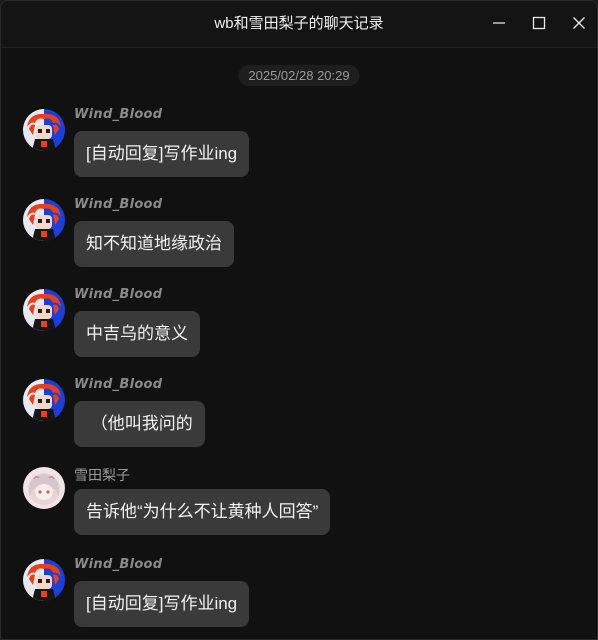 This screenshot has height=640, width=598. I want to click on close-icon, so click(579, 23).